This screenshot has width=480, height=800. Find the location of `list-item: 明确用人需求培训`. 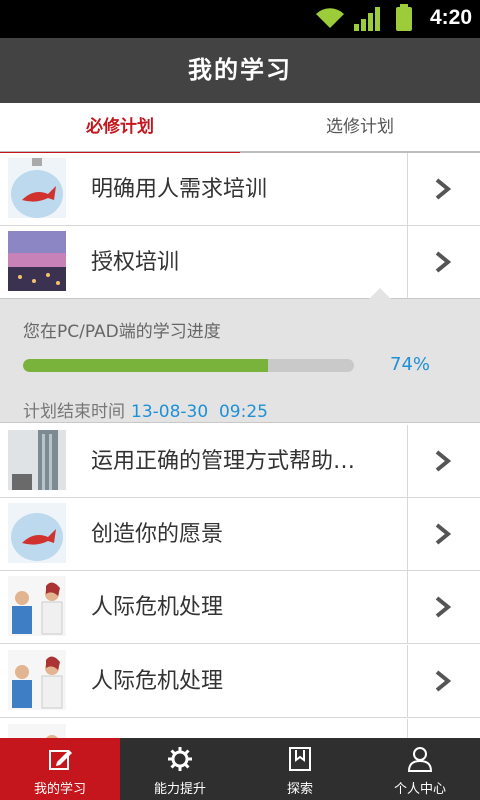

list-item: 明确用人需求培训 is located at coordinates (240, 189).